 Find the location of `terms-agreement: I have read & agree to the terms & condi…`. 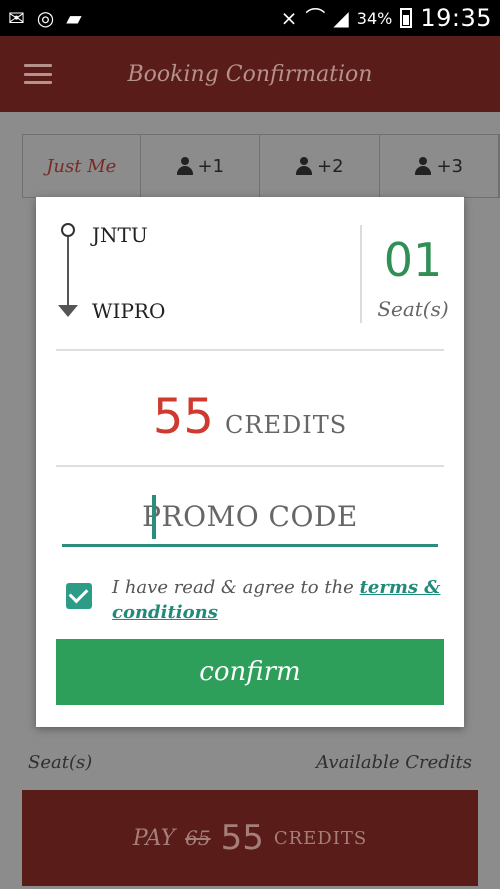

terms-agreement: I have read & agree to the terms & condi… is located at coordinates (256, 600).